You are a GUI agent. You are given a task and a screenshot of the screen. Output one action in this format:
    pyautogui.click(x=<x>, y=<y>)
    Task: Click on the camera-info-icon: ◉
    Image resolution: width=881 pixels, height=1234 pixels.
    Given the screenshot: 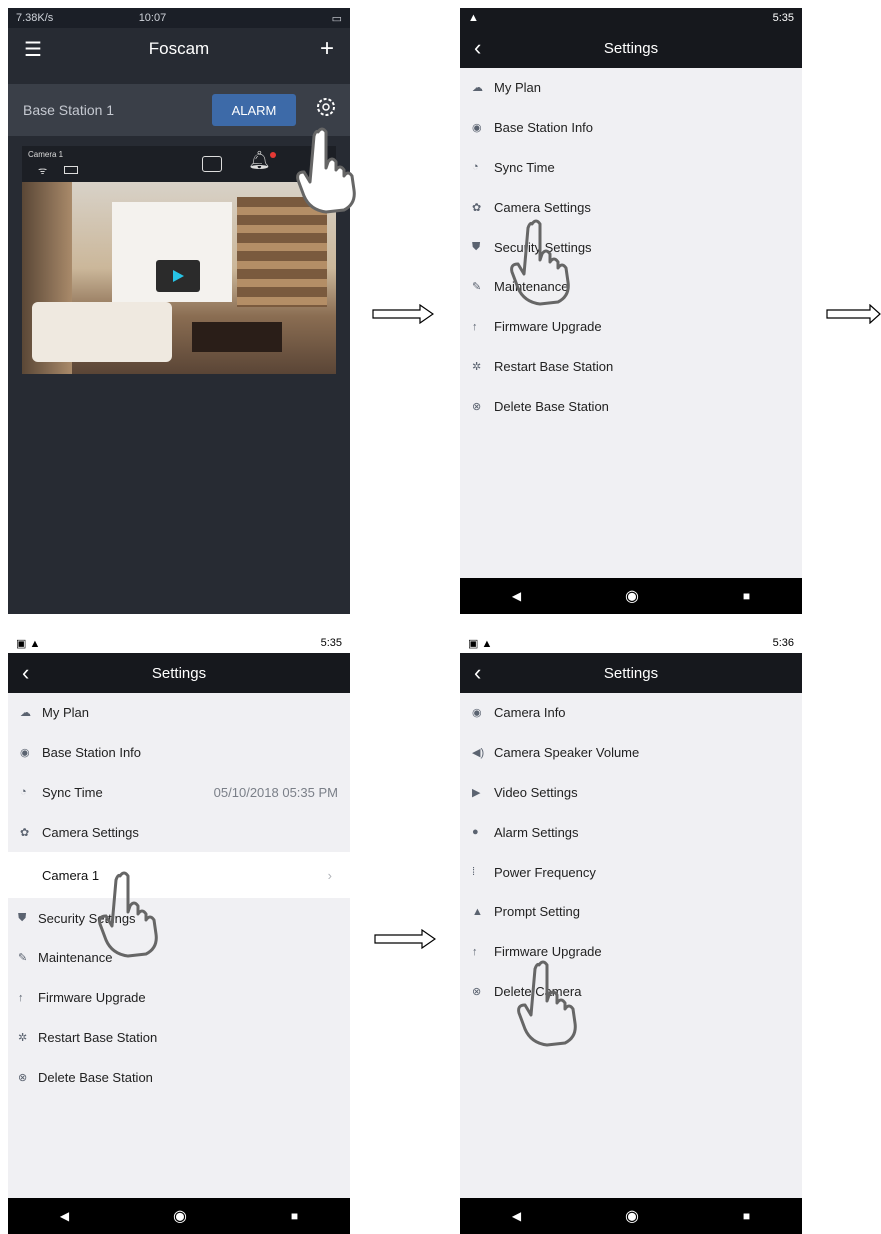 What is the action you would take?
    pyautogui.click(x=477, y=713)
    